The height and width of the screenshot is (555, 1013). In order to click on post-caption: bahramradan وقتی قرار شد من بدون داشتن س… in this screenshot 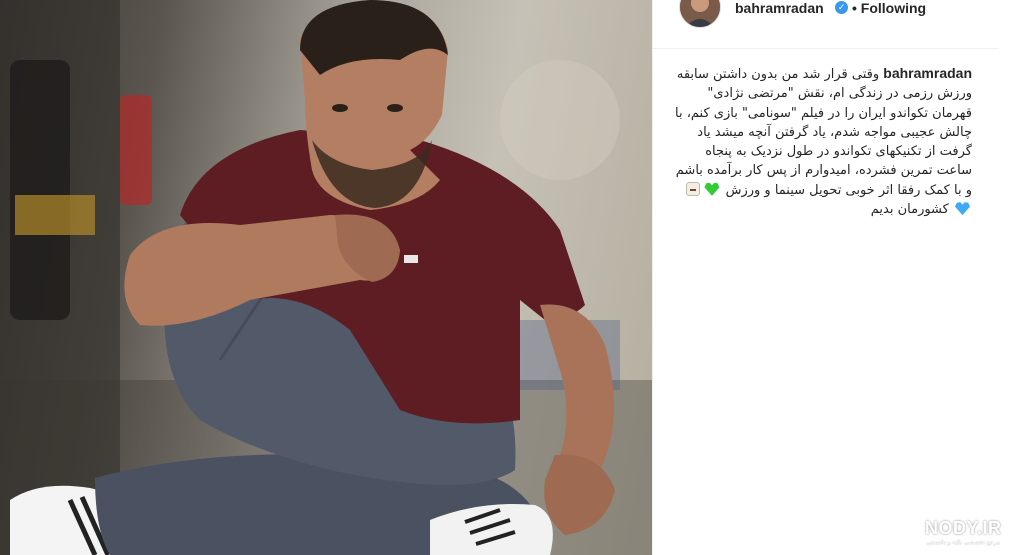, I will do `click(822, 141)`.